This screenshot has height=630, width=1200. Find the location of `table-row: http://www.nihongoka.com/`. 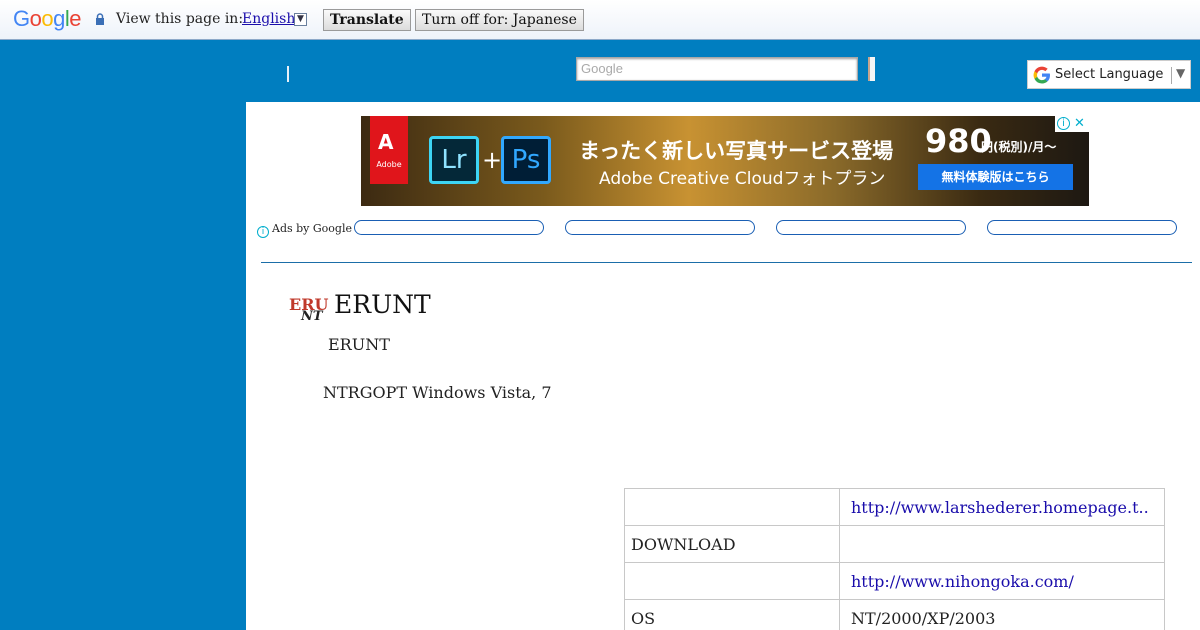

table-row: http://www.nihongoka.com/ is located at coordinates (894, 581).